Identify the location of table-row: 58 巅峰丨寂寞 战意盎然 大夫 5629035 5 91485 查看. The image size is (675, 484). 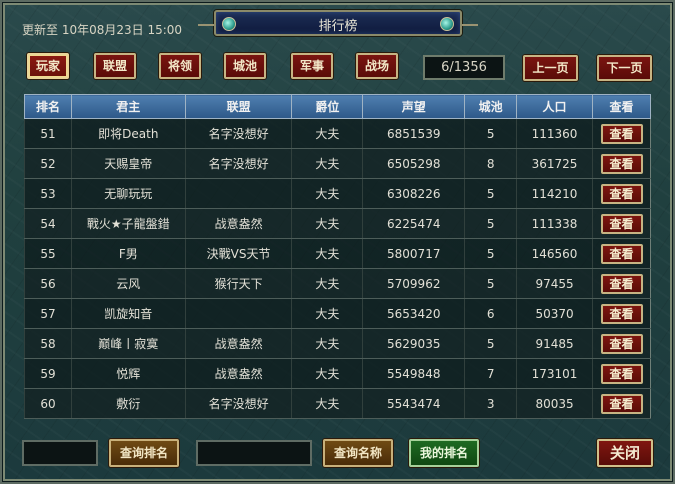
(337, 343).